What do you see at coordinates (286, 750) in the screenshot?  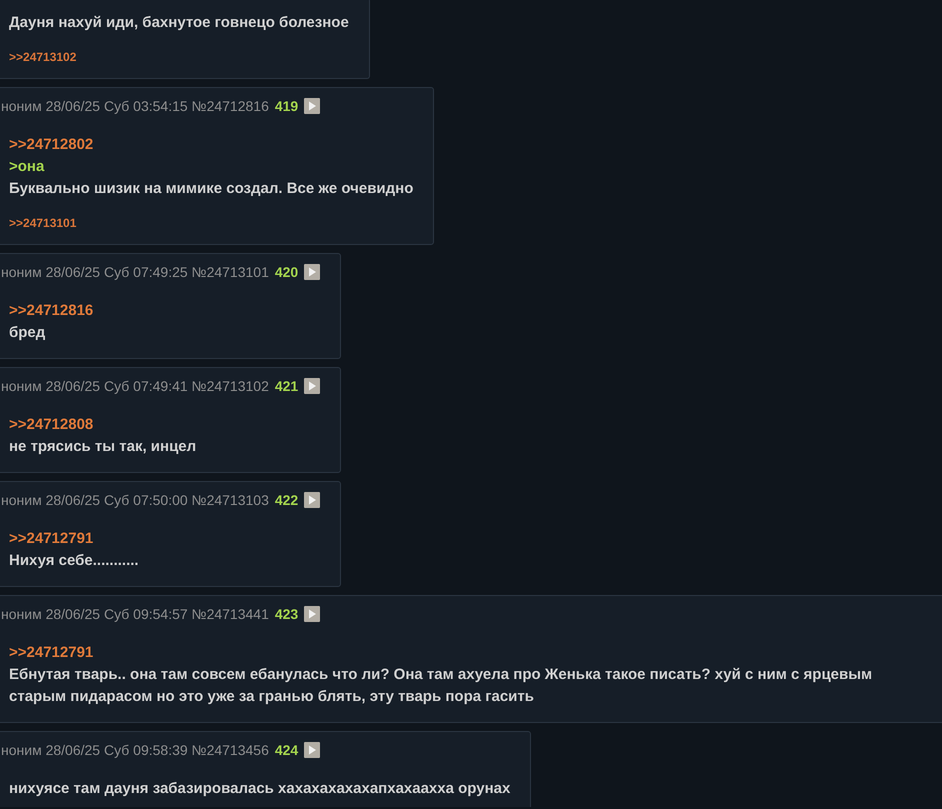 I see `post-number: 424` at bounding box center [286, 750].